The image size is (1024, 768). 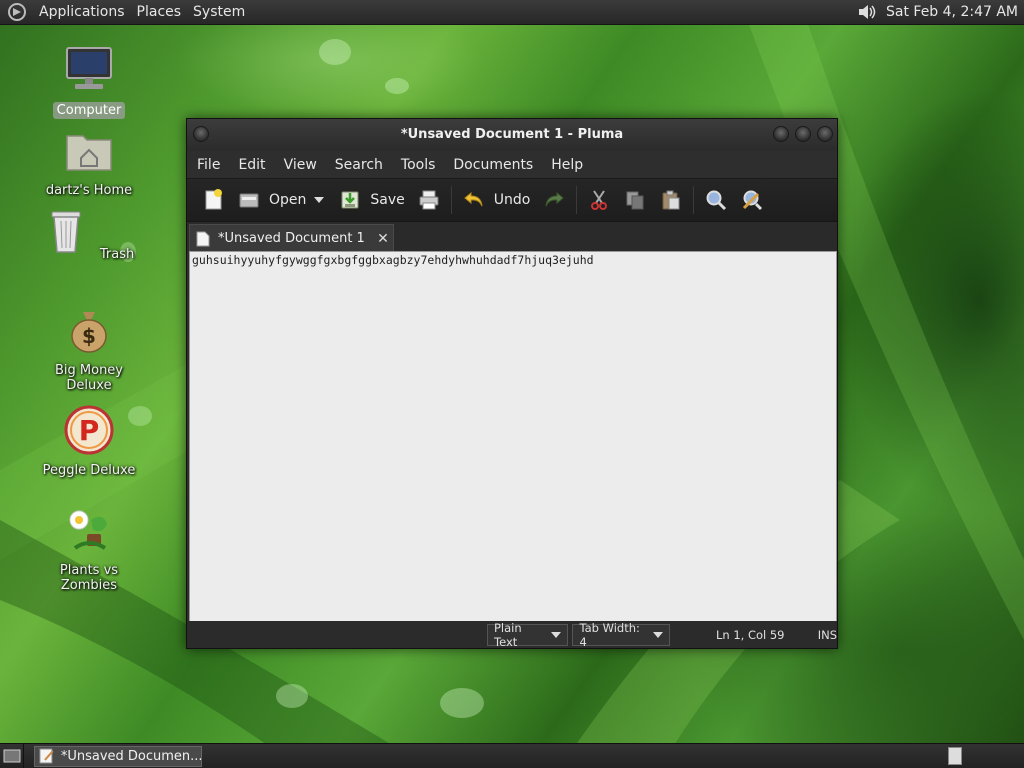 What do you see at coordinates (251, 165) in the screenshot?
I see `menu-edit: Edit` at bounding box center [251, 165].